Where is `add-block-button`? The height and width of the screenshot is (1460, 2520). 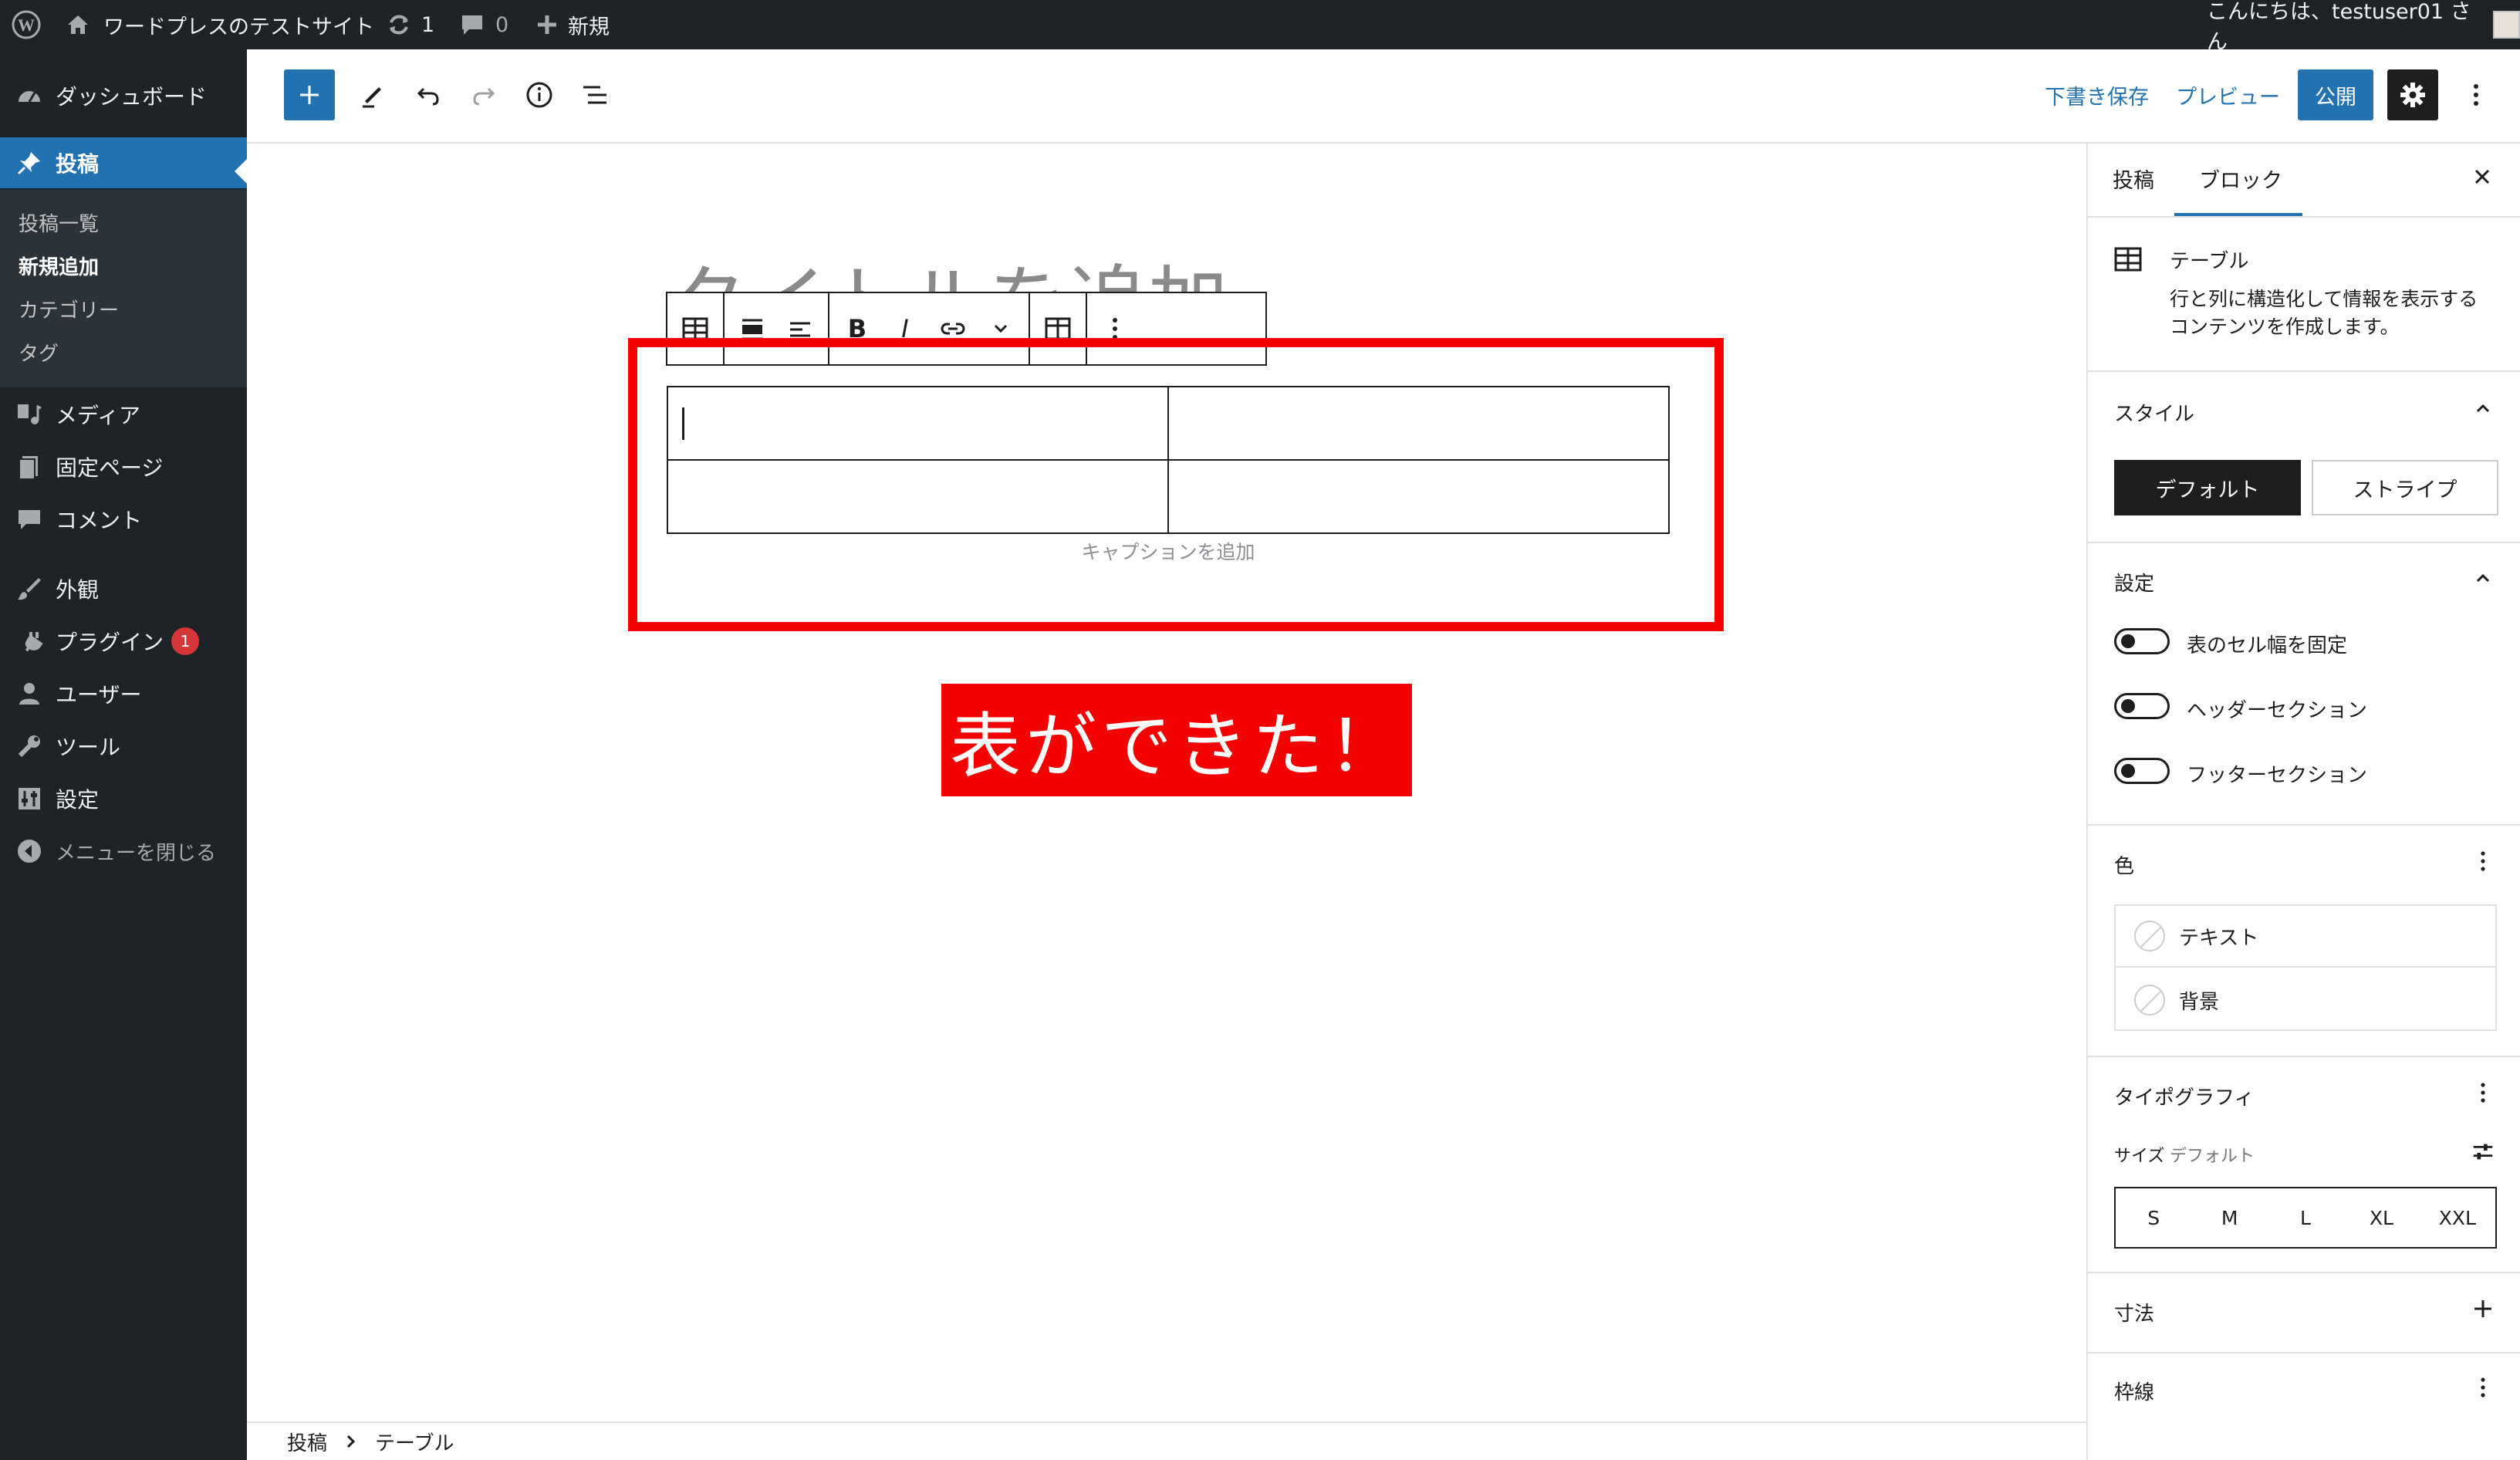
add-block-button is located at coordinates (310, 94).